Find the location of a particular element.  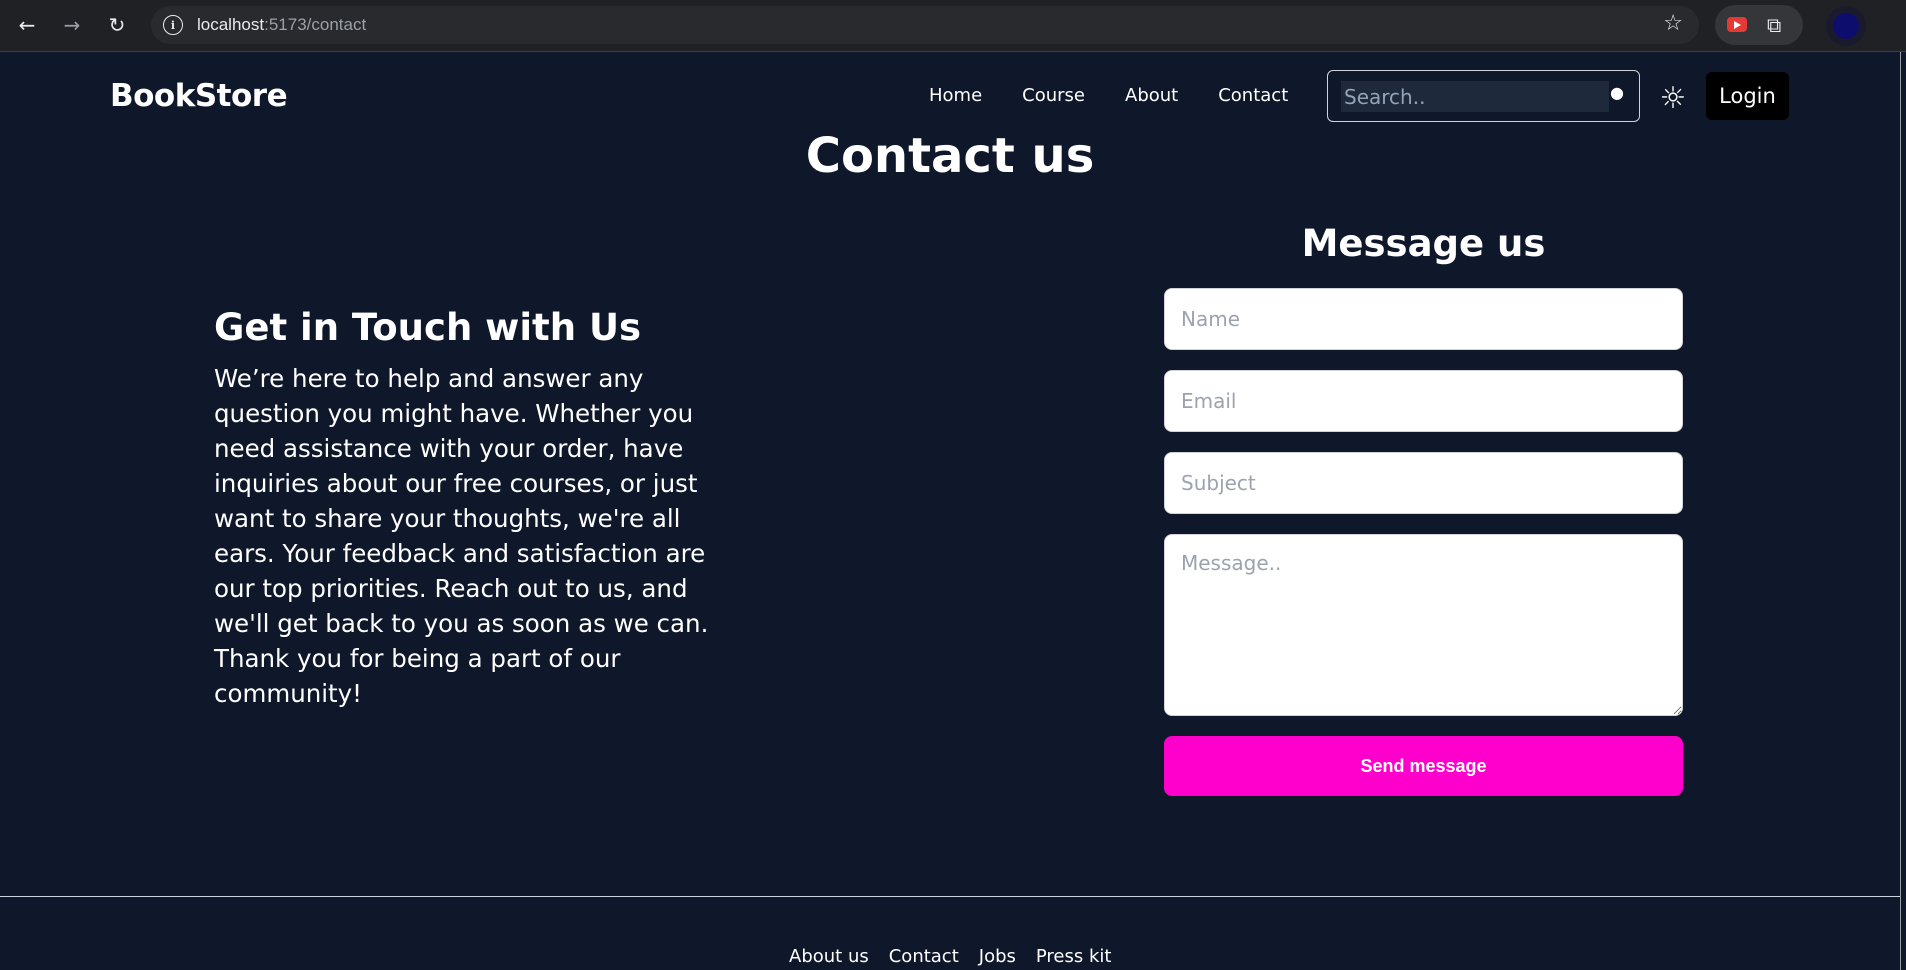

profile-avatar is located at coordinates (1846, 26).